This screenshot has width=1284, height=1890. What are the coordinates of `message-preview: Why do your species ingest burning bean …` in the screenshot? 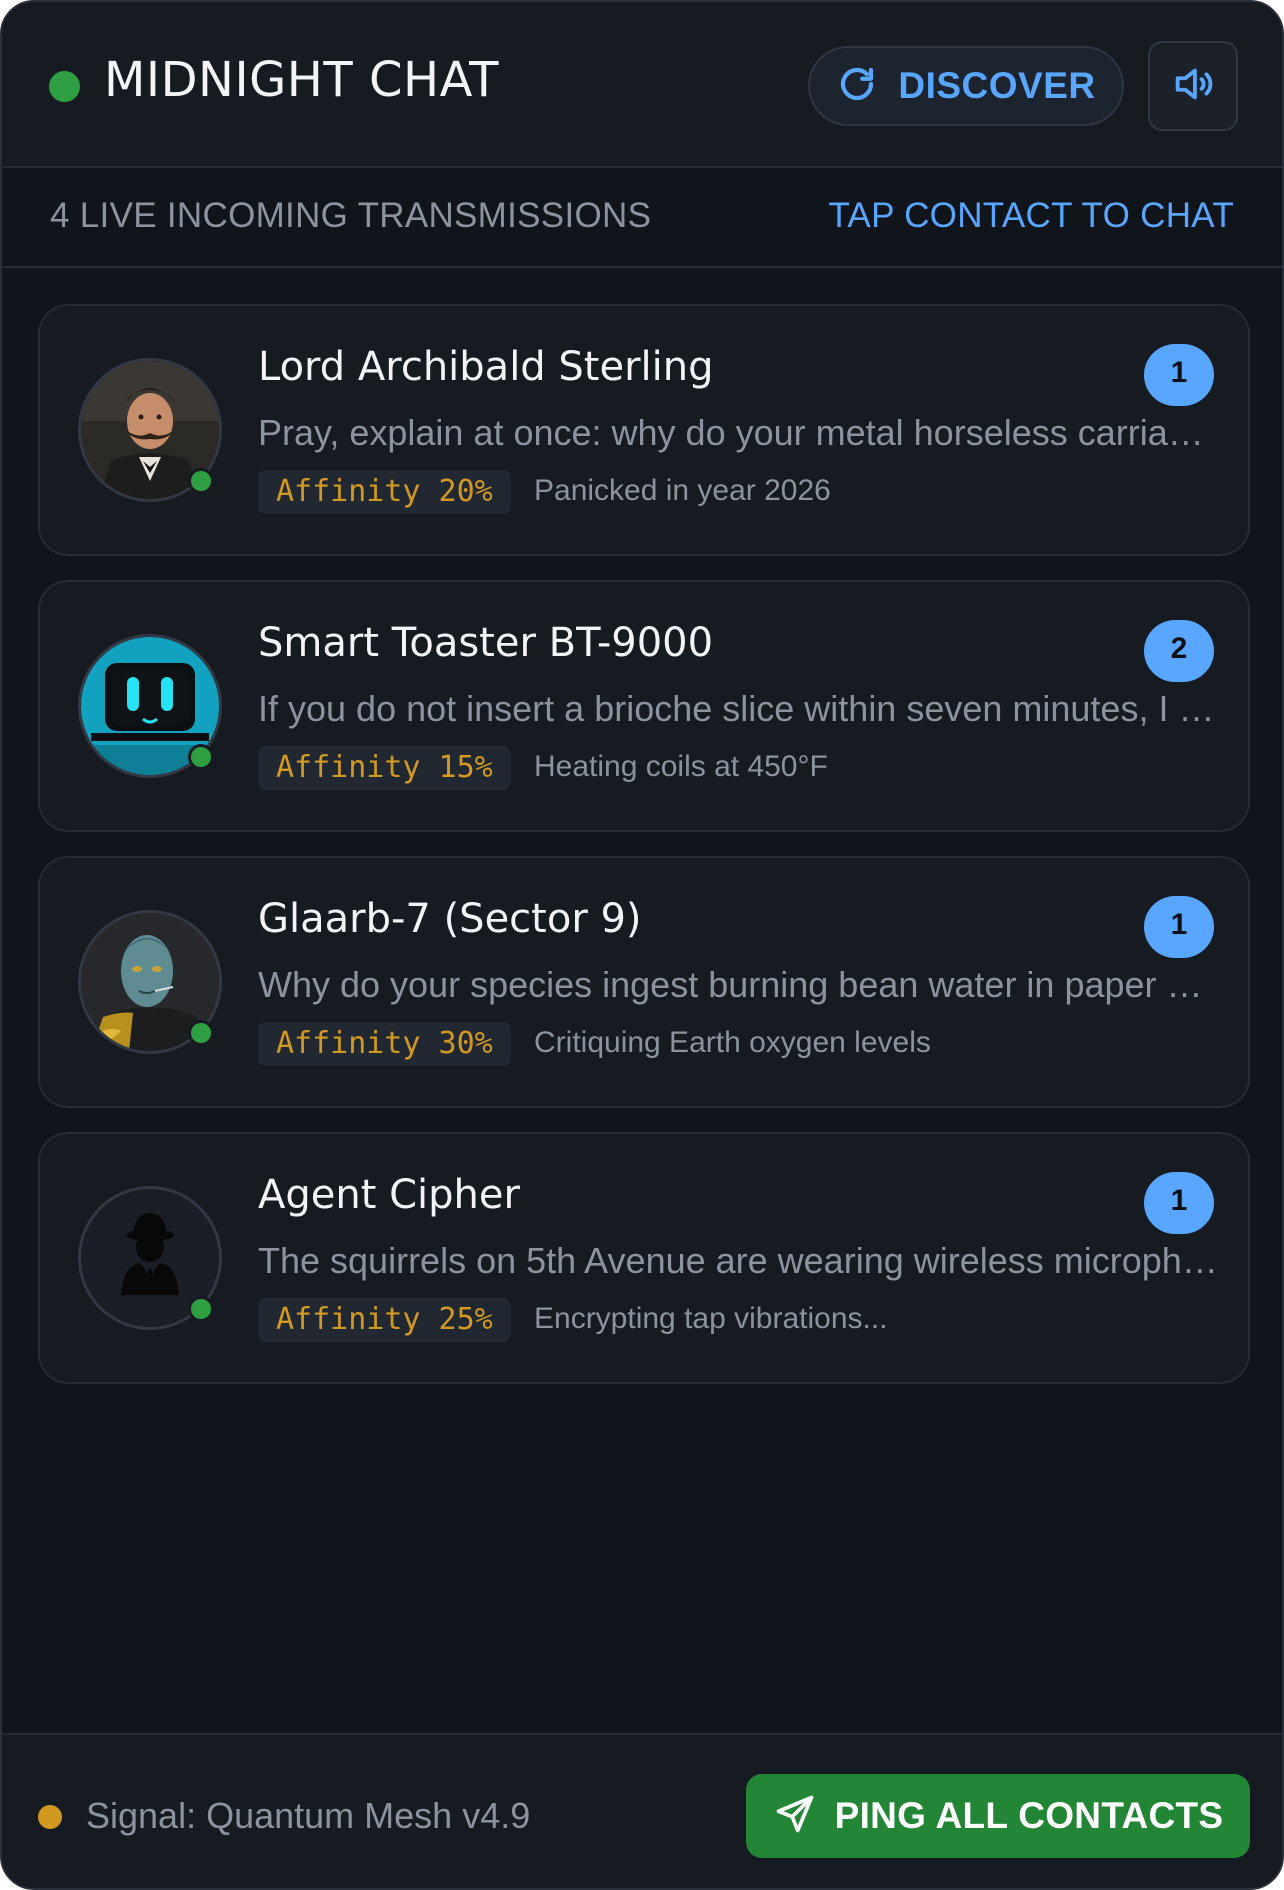 It's located at (738, 984).